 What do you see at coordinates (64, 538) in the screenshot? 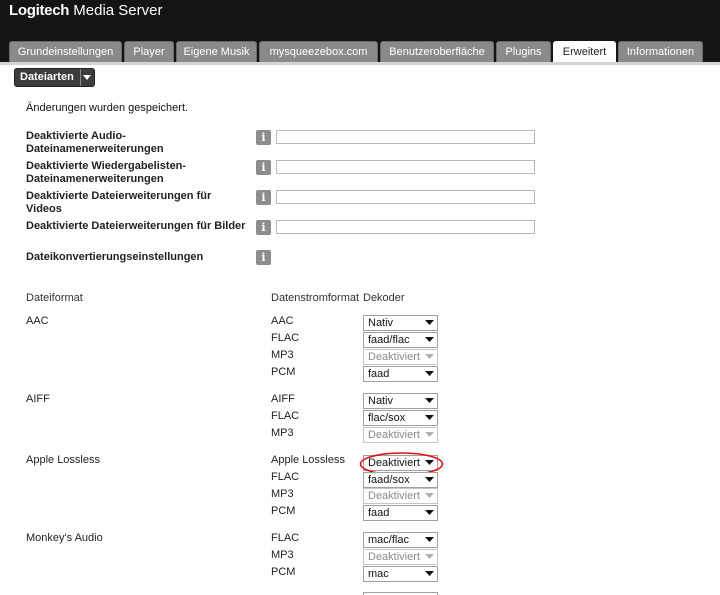
I see `format-label: Monkey's Audio` at bounding box center [64, 538].